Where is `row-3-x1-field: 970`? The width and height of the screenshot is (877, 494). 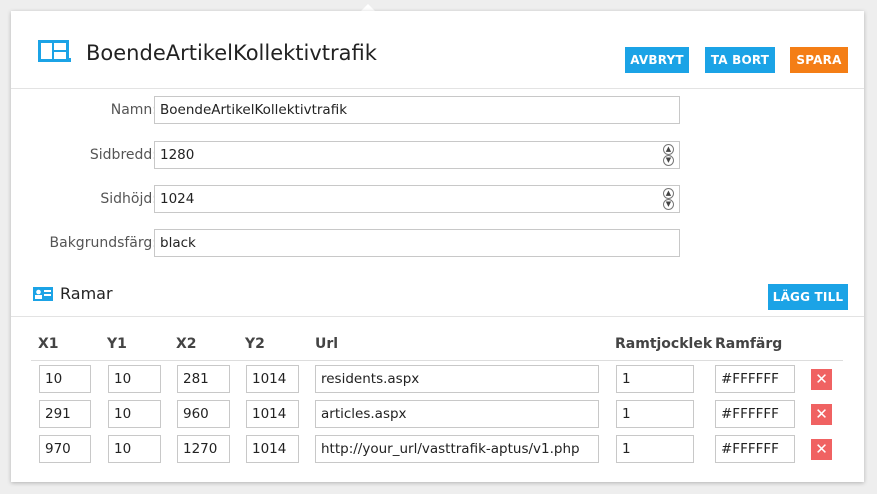
row-3-x1-field: 970 is located at coordinates (65, 449).